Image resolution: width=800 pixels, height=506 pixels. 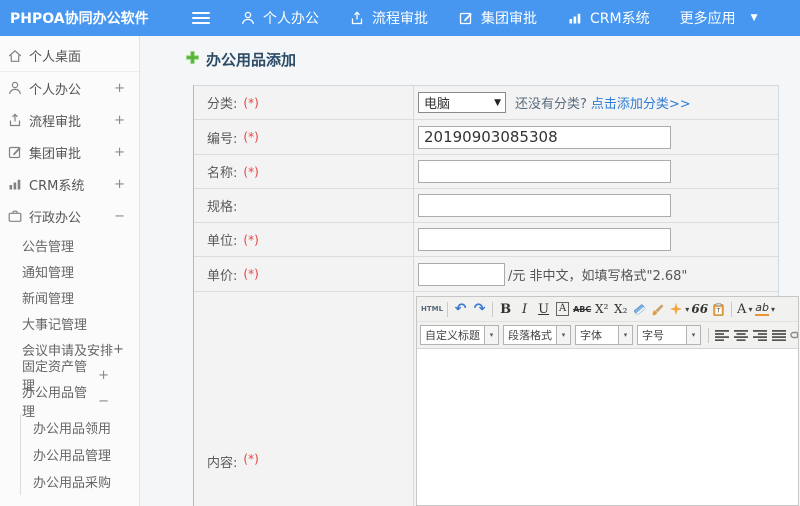 What do you see at coordinates (699, 309) in the screenshot?
I see `blockquote-icon: 66` at bounding box center [699, 309].